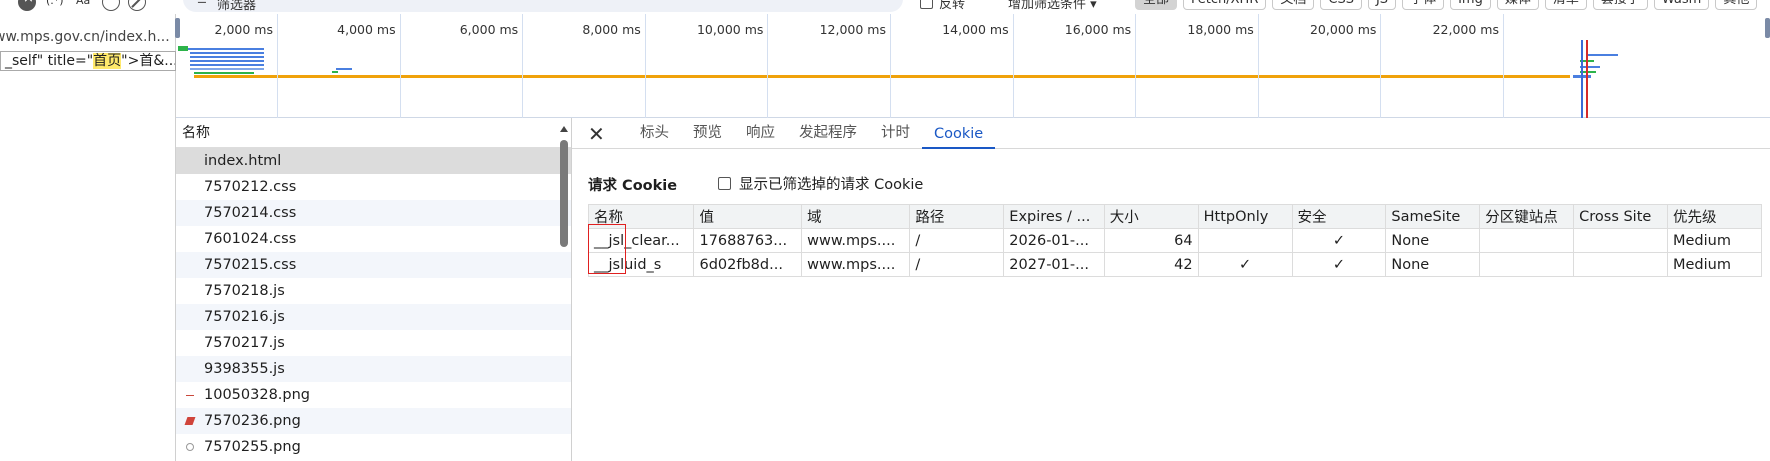 Image resolution: width=1770 pixels, height=461 pixels. What do you see at coordinates (1341, 5) in the screenshot?
I see `type-filter-chip: CSS` at bounding box center [1341, 5].